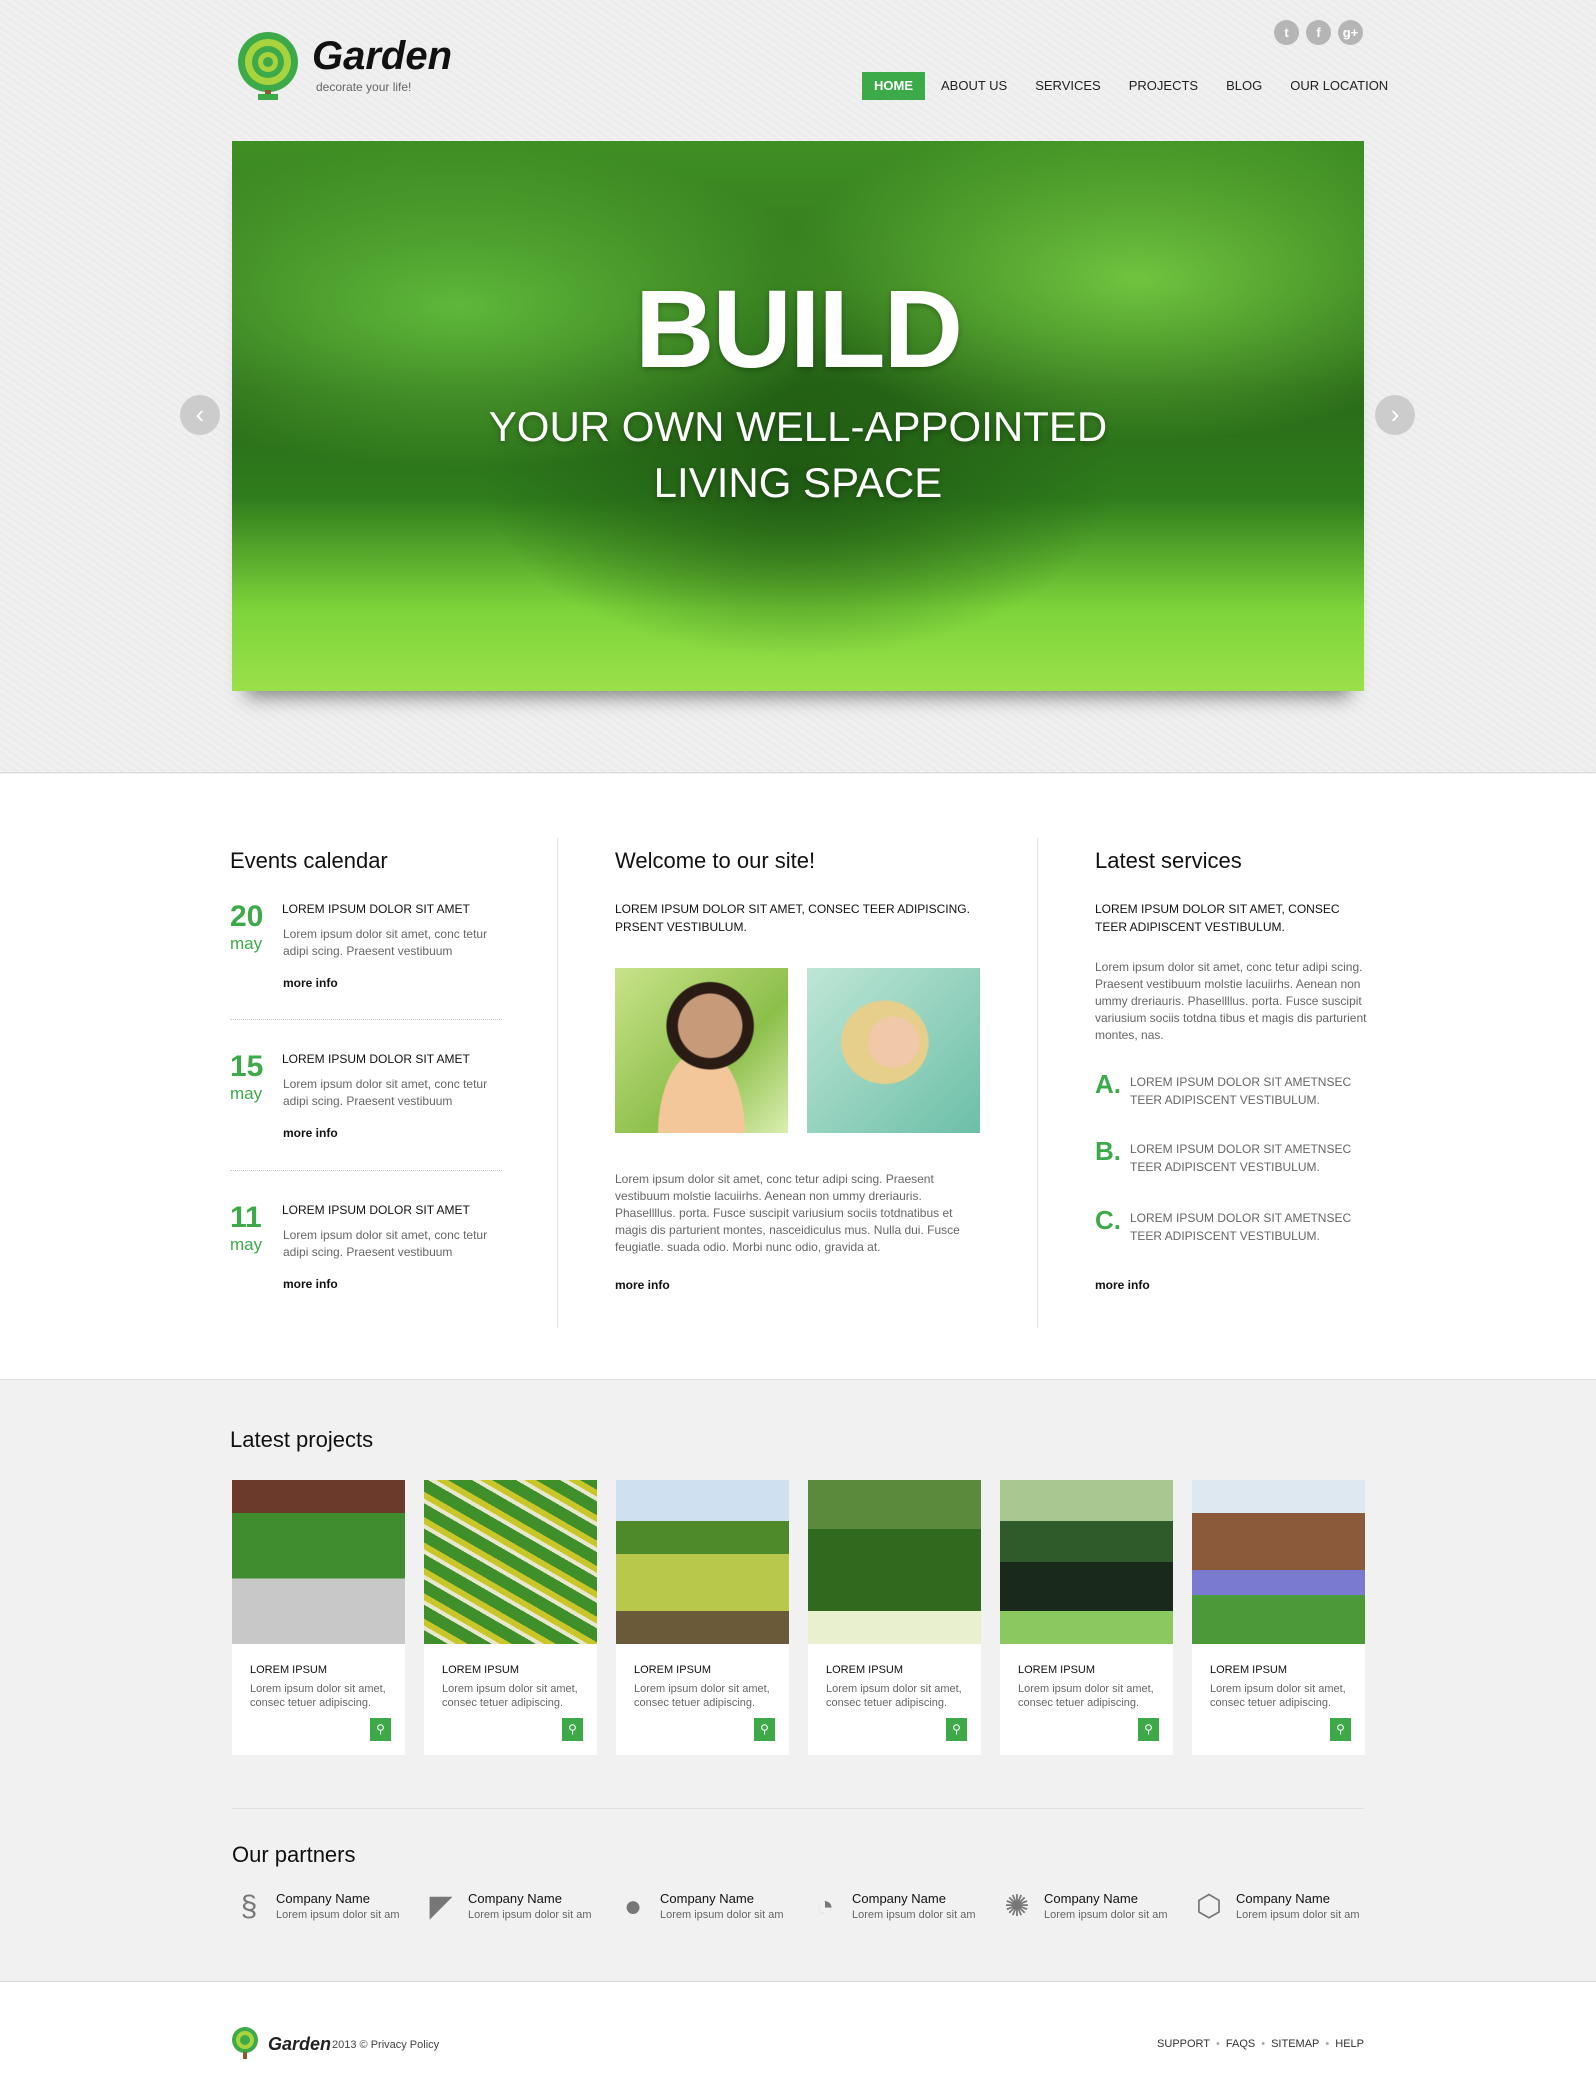 Image resolution: width=1596 pixels, height=2100 pixels. Describe the element at coordinates (798, 455) in the screenshot. I see `hero-subtitle: YOUR OWN WELL-APPOINTED LIVING SPACE` at that location.